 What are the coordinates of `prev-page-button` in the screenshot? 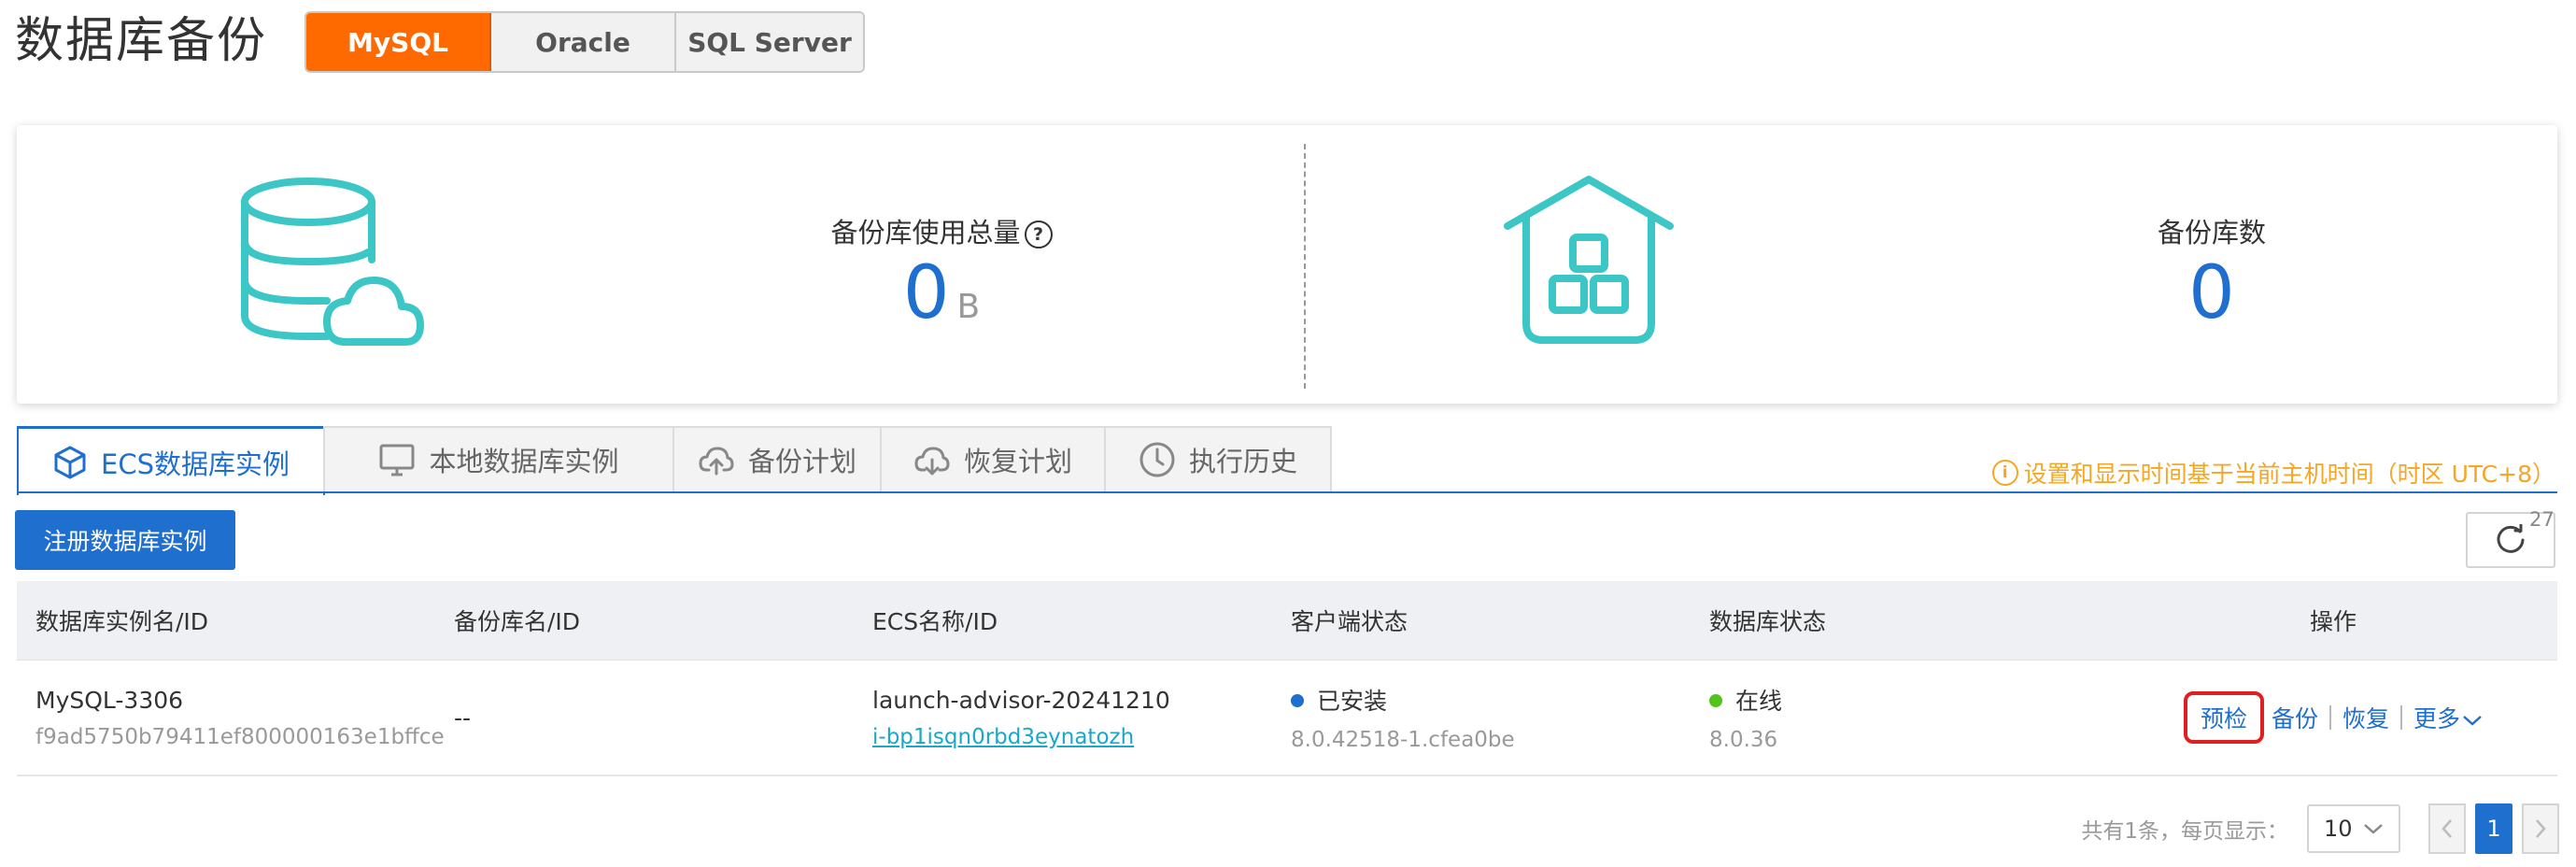 It's located at (2447, 828).